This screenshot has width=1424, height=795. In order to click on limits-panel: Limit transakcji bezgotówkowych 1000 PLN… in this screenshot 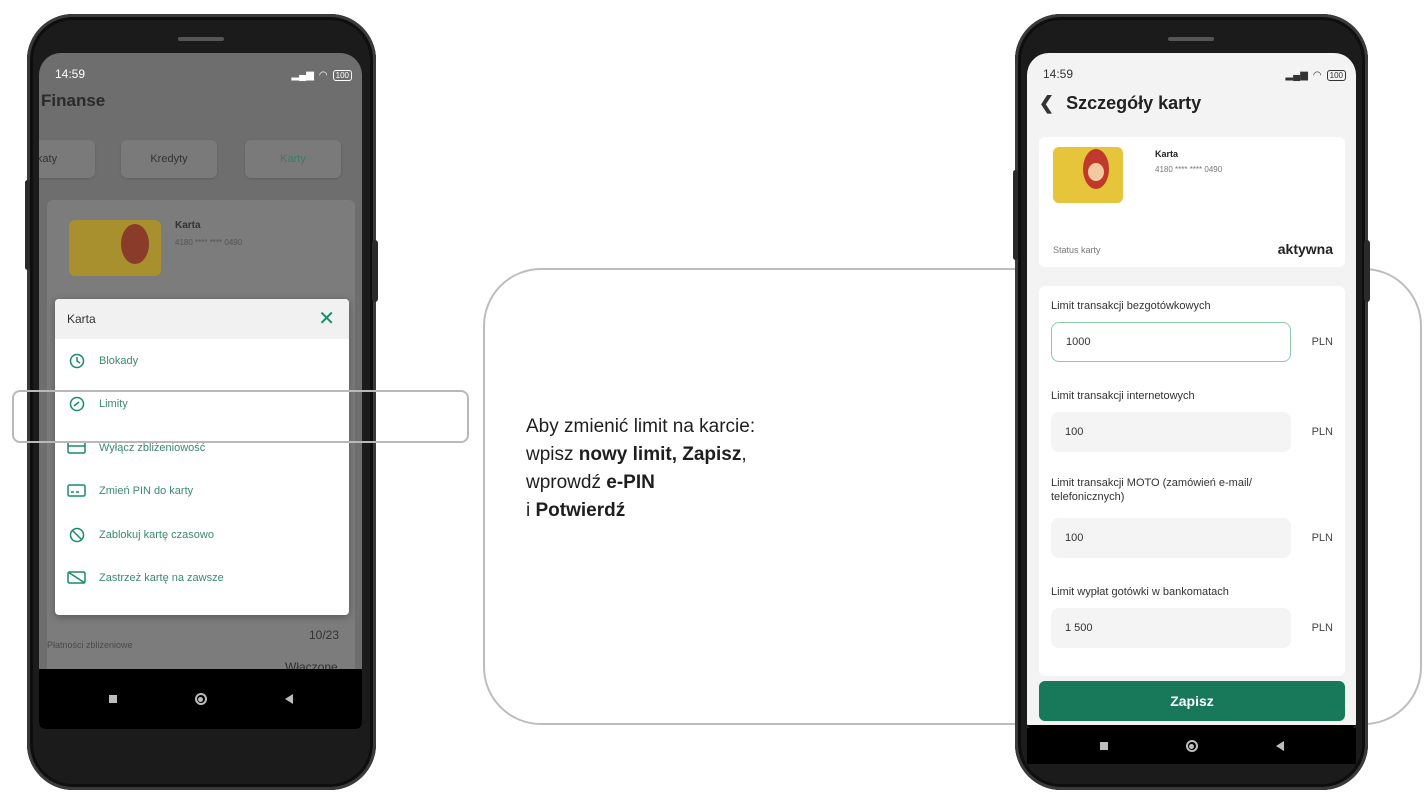, I will do `click(1192, 481)`.